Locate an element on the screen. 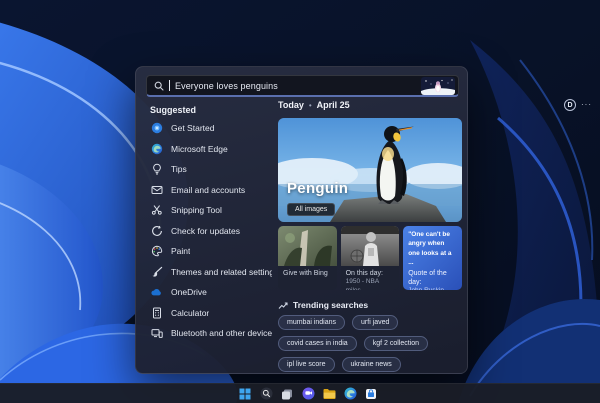  trending-chip: urfi javed is located at coordinates (375, 322).